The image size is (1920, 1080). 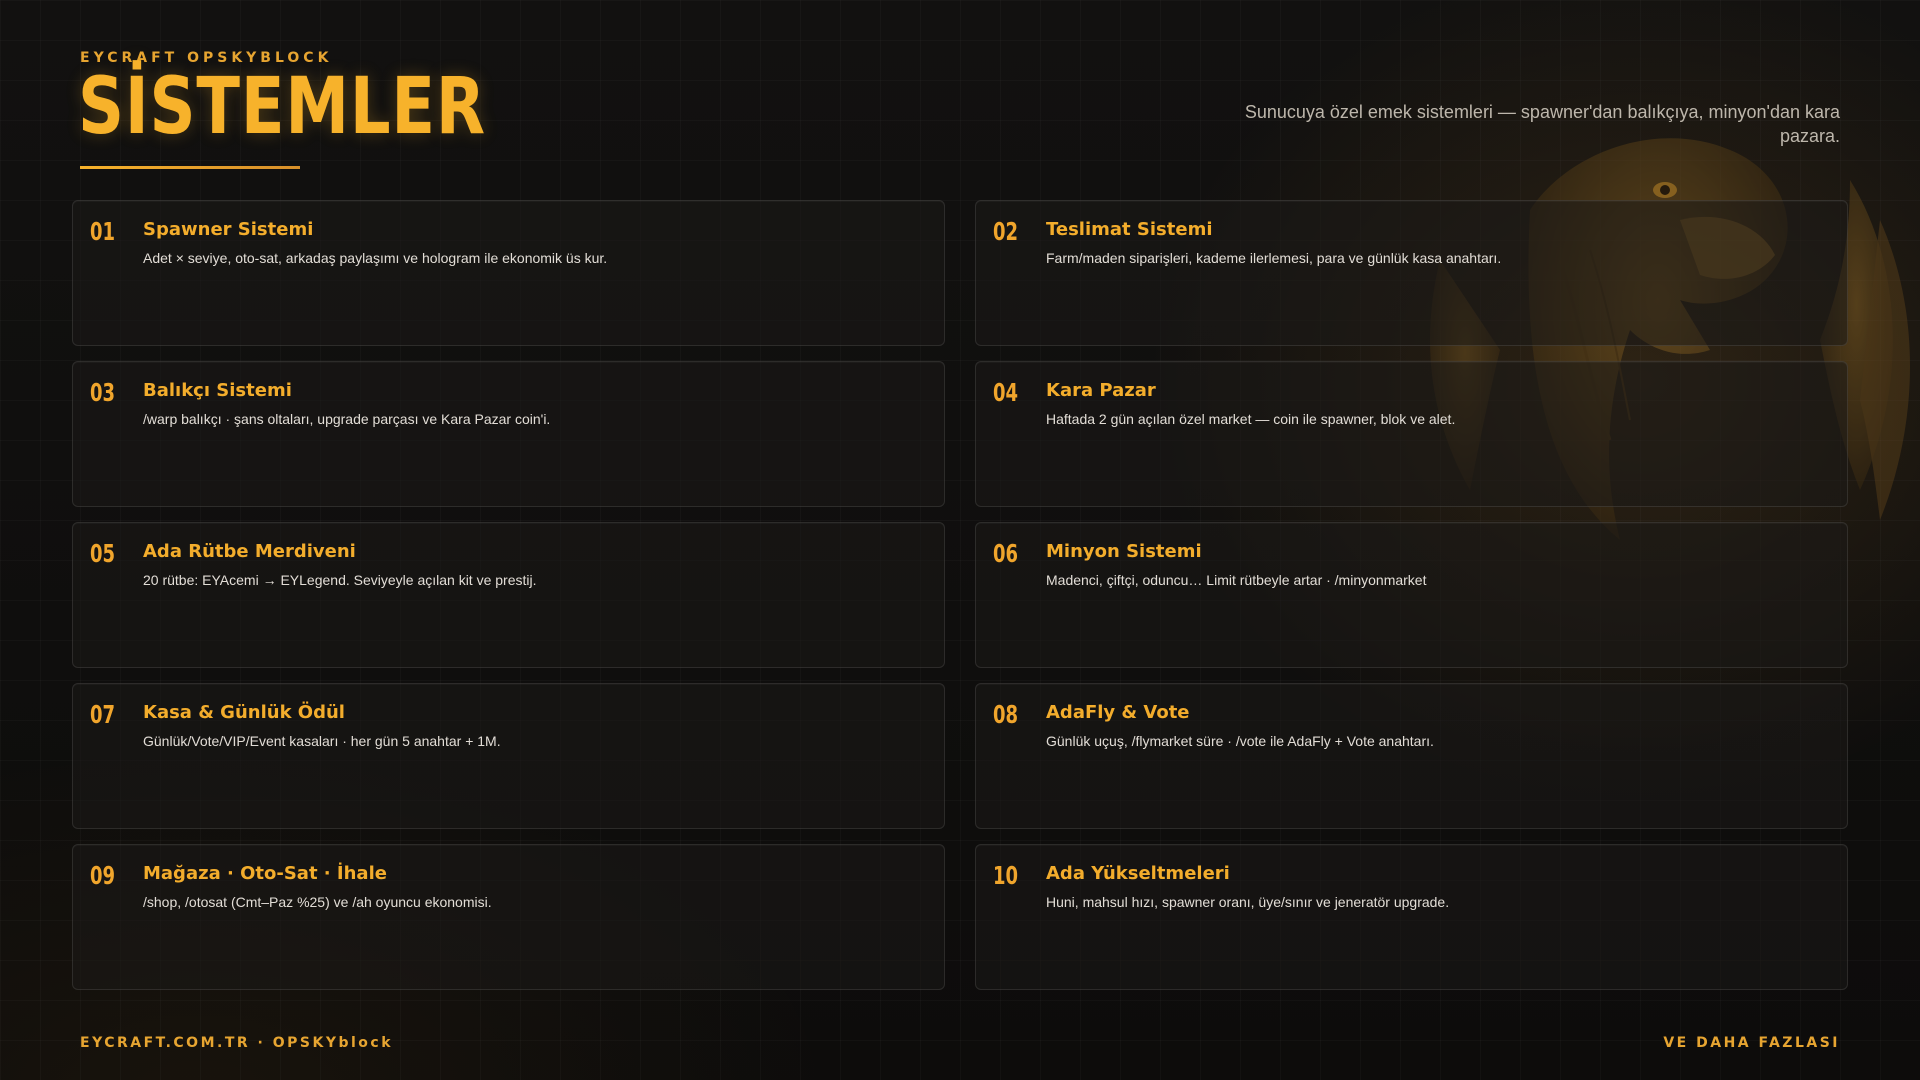 I want to click on footer-more-label: VE DAHA FAZLASI, so click(x=1751, y=1043).